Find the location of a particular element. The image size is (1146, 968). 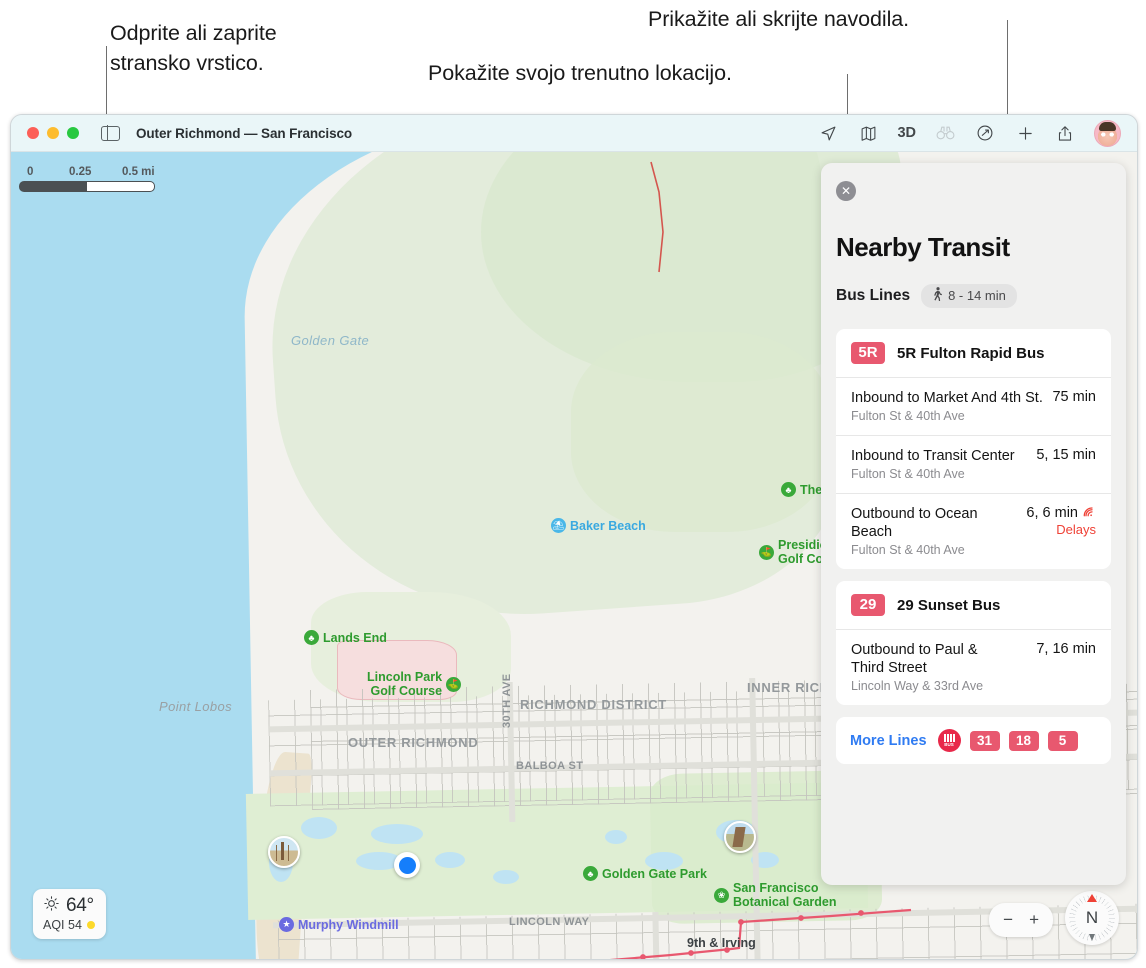

minimize-window-button is located at coordinates (53, 133).